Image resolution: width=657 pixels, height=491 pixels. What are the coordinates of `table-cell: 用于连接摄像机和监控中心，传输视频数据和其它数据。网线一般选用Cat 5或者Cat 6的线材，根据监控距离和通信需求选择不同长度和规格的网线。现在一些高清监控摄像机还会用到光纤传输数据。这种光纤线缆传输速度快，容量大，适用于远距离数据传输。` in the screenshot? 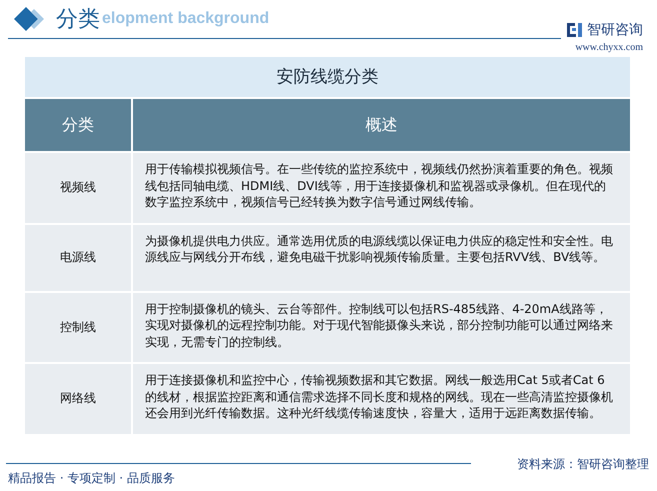 It's located at (381, 399).